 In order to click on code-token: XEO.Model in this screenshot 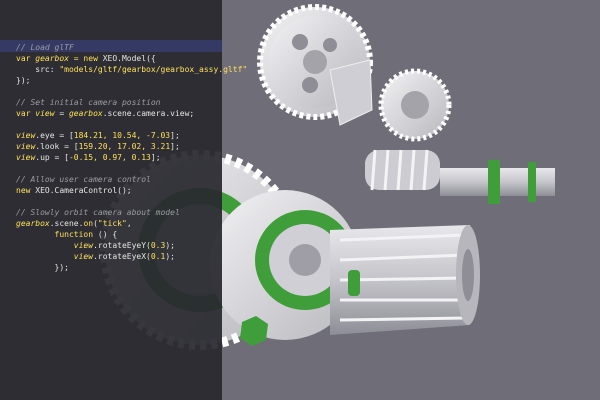, I will do `click(124, 58)`.